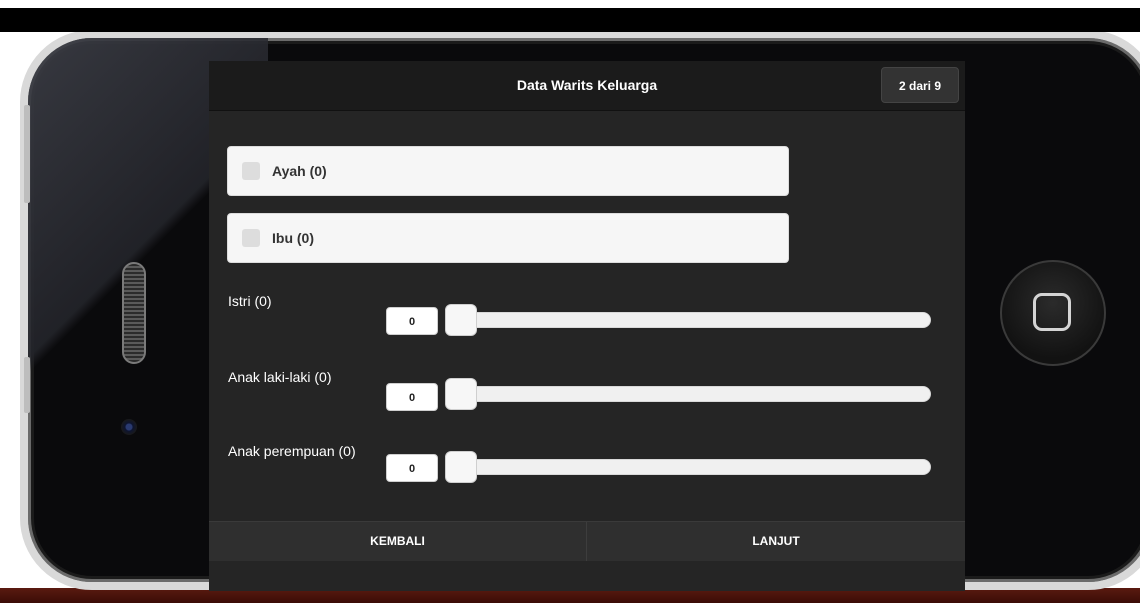 Image resolution: width=1140 pixels, height=603 pixels. Describe the element at coordinates (292, 451) in the screenshot. I see `slider-label-anak-perempuan: Anak perempuan (0)` at that location.